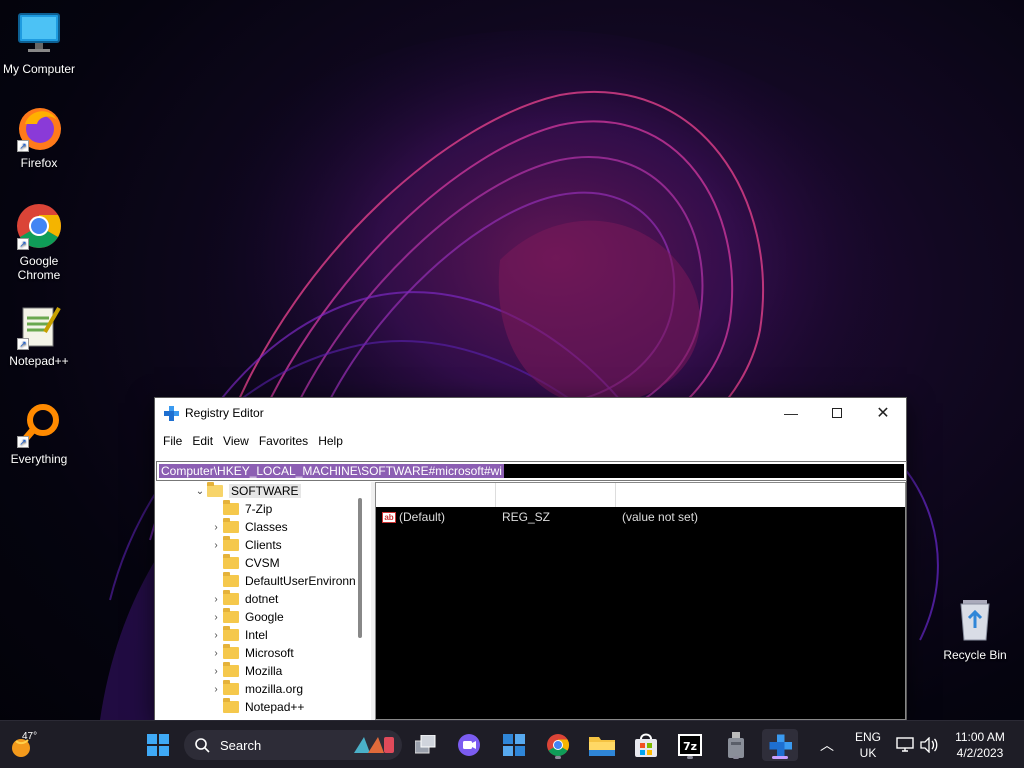  What do you see at coordinates (263, 581) in the screenshot?
I see `tree-node: DefaultUserEnvironn` at bounding box center [263, 581].